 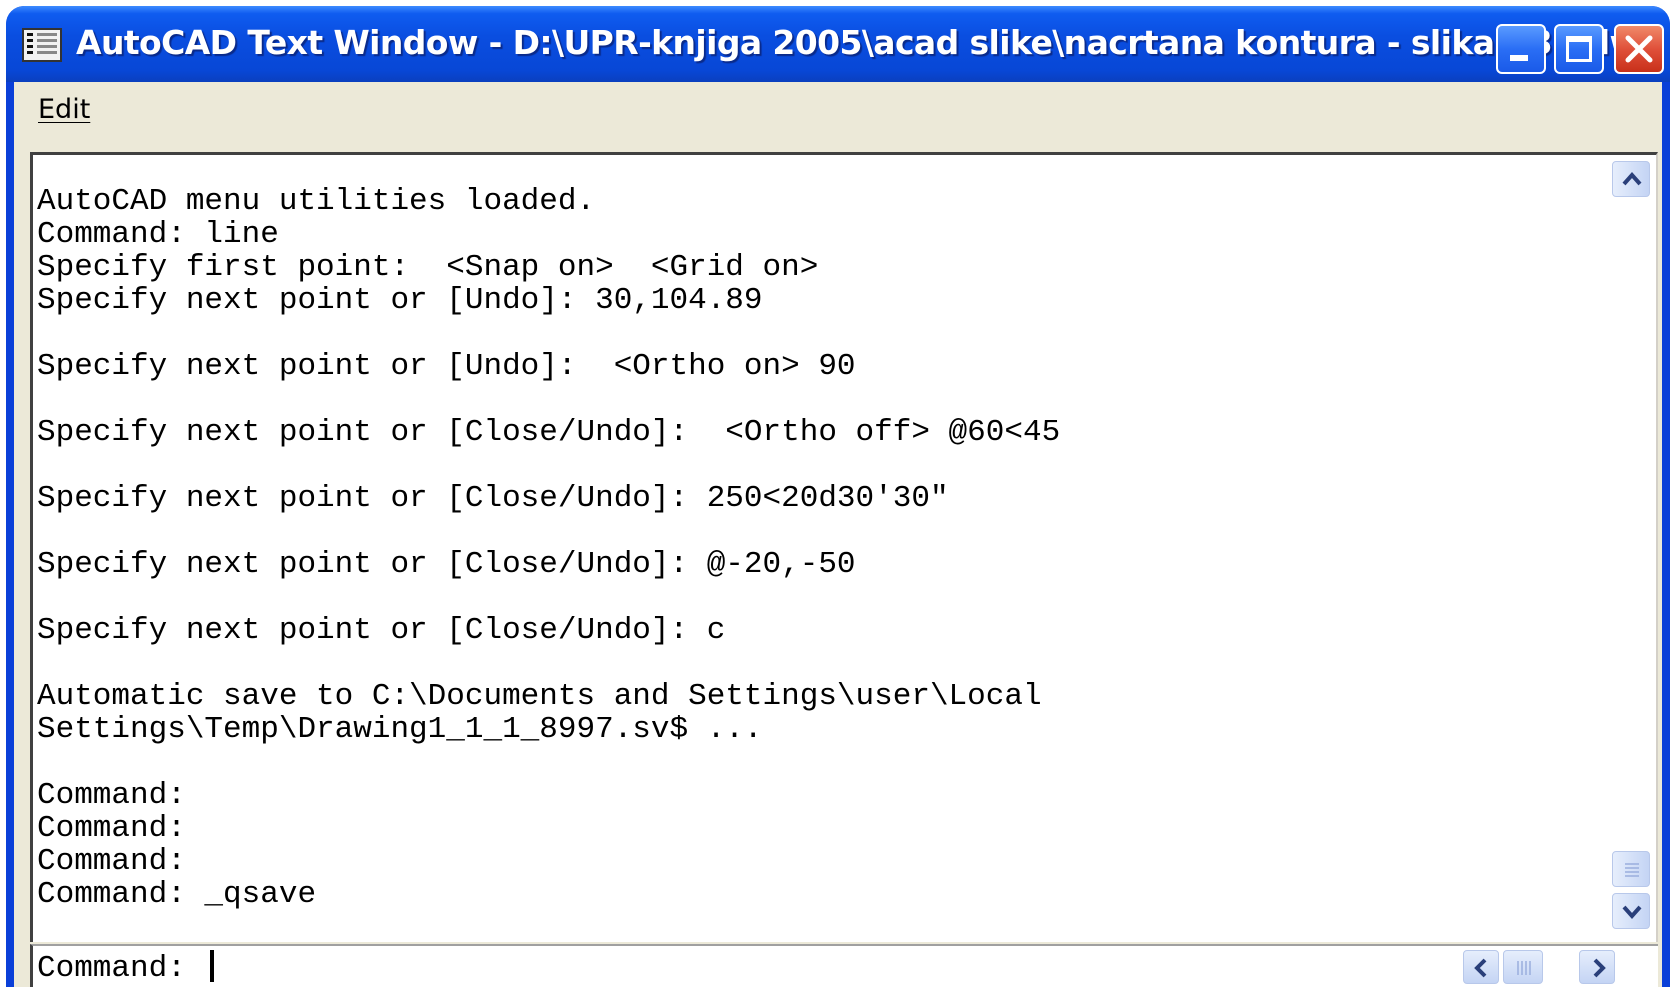 I want to click on history-line: Command: line, so click(x=158, y=234).